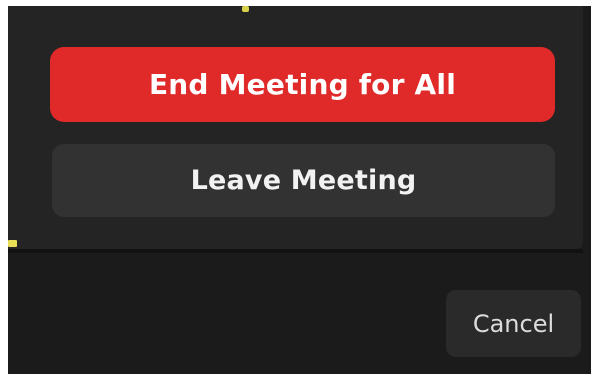 This screenshot has height=383, width=599. Describe the element at coordinates (295, 251) in the screenshot. I see `popup-edge-shadow` at that location.